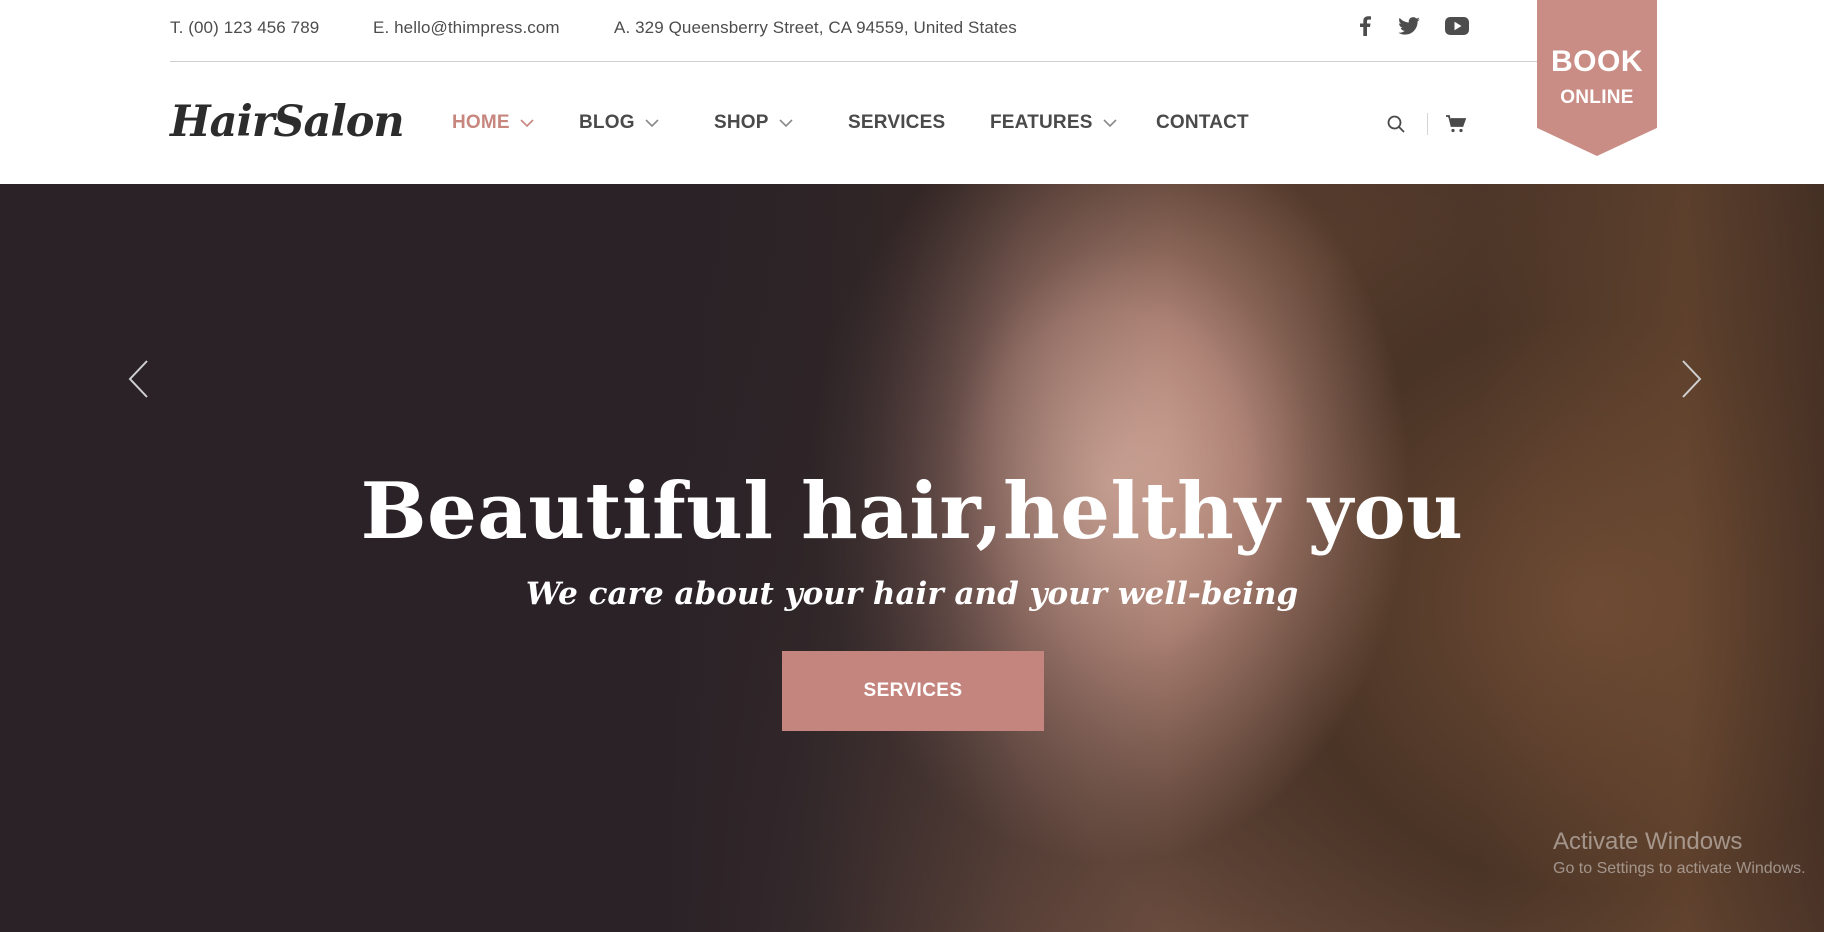 The height and width of the screenshot is (932, 1824). I want to click on nav-label: BLOG, so click(607, 122).